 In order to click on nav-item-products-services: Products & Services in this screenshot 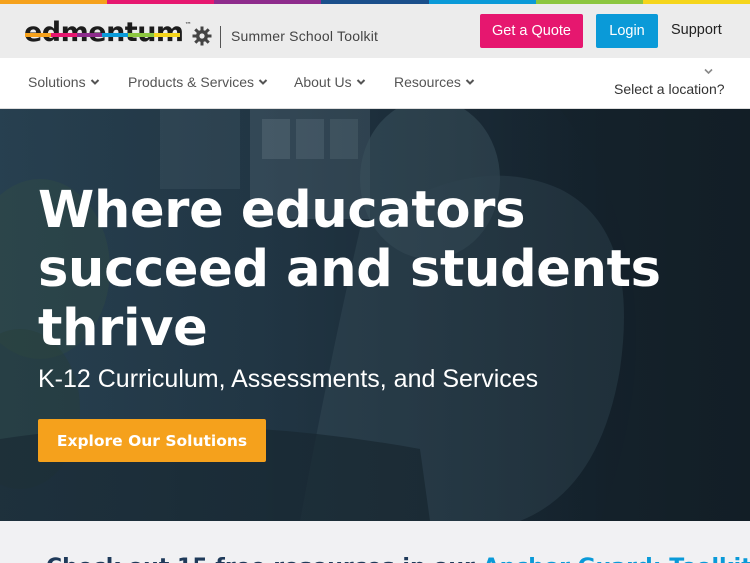, I will do `click(198, 82)`.